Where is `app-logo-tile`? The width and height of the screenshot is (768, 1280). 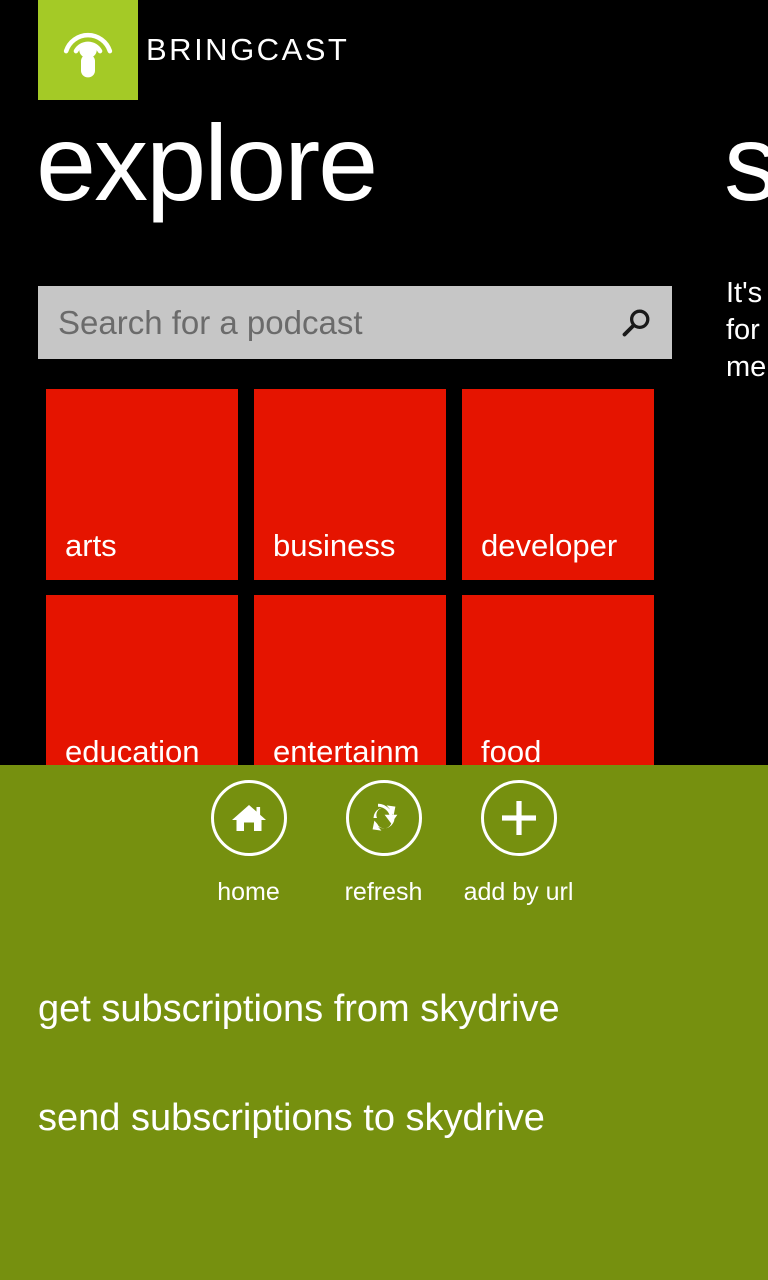 app-logo-tile is located at coordinates (88, 50).